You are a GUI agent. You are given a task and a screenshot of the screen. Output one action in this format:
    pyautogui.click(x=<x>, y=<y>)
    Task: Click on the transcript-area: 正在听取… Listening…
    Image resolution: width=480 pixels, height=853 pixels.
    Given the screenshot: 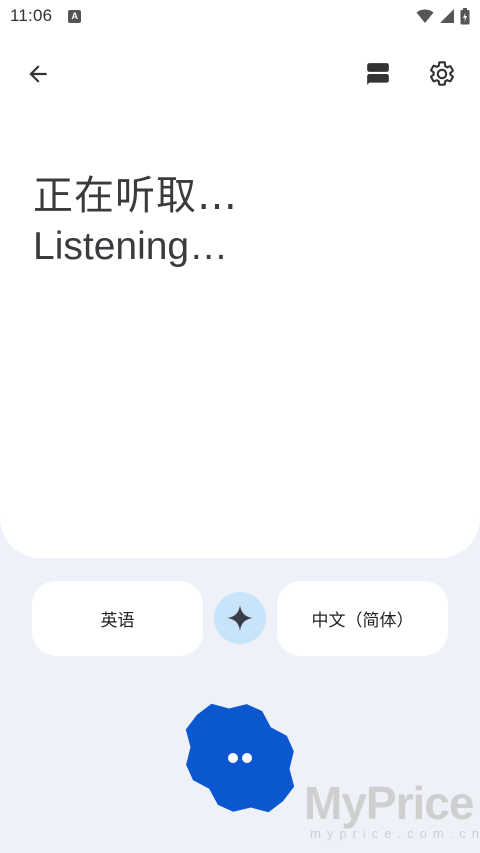 What is the action you would take?
    pyautogui.click(x=241, y=221)
    